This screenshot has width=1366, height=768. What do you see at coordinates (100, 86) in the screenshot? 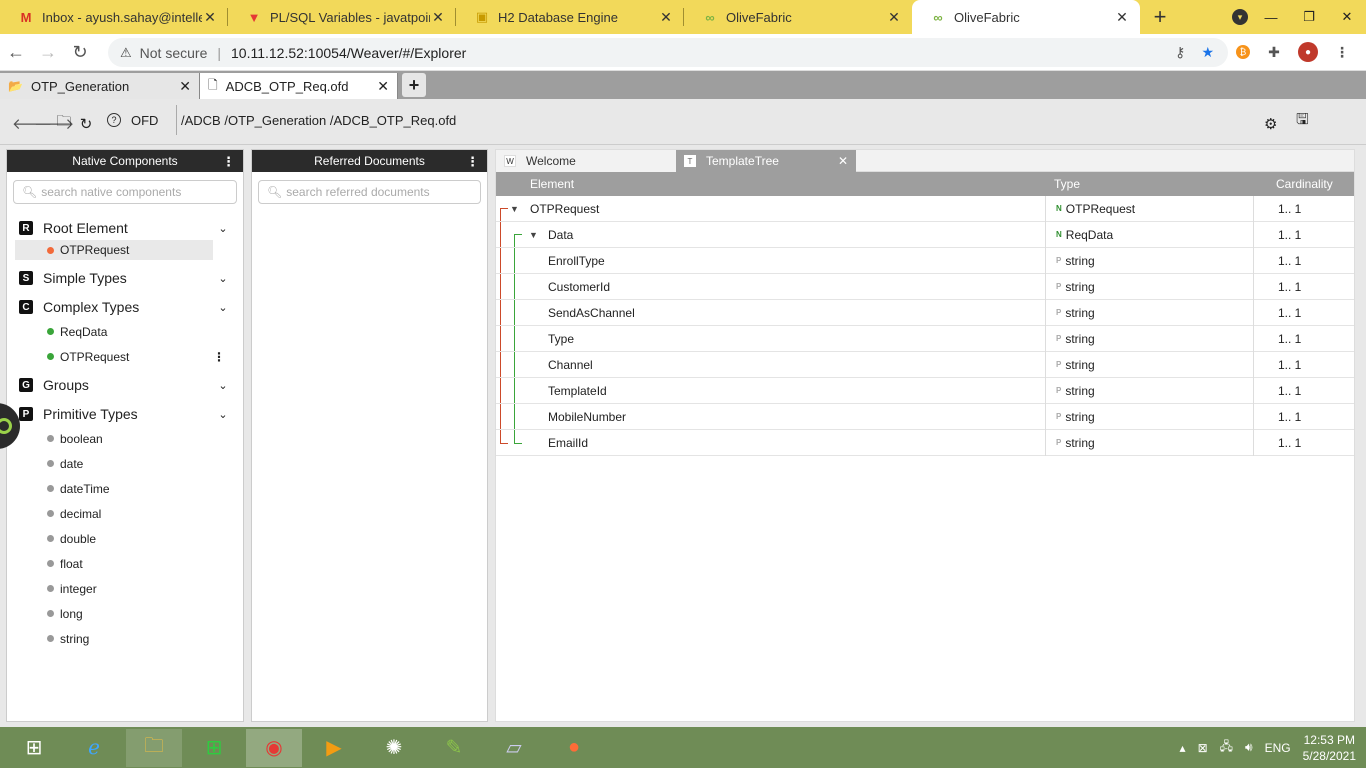
I see `app-tab-otp-generation: 📂 OTP_Generation ✕` at bounding box center [100, 86].